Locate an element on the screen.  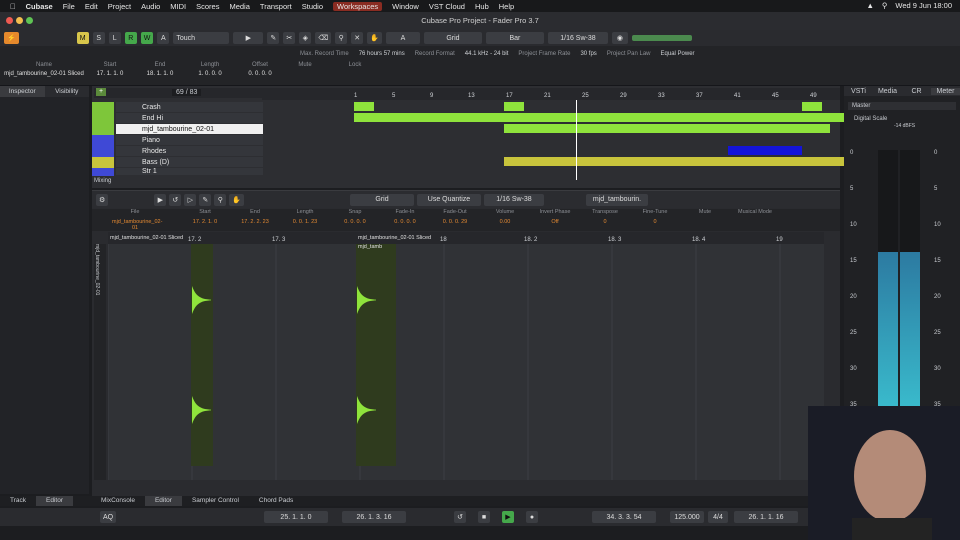
info-name-value: mjd_tambourine_02-01 Sliced is located at coordinates (44, 74).